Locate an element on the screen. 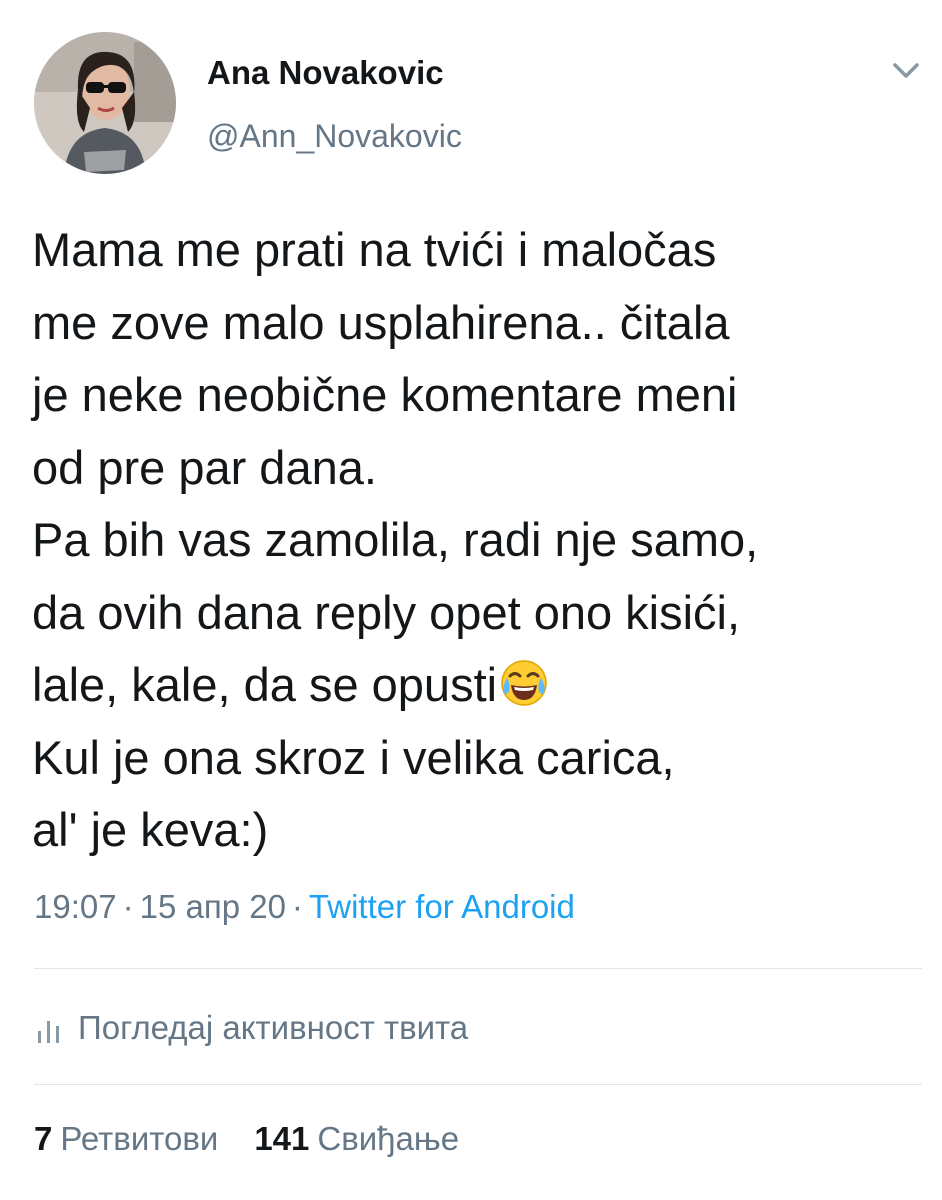  tweet-text-line: Mama me prati na tvići i maločas is located at coordinates (374, 249).